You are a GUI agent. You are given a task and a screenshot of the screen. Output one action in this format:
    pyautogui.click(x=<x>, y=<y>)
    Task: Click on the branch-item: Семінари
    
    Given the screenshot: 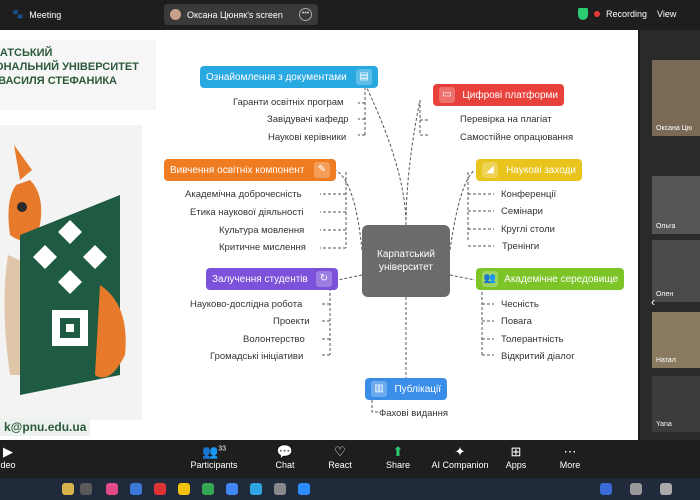 What is the action you would take?
    pyautogui.click(x=522, y=211)
    